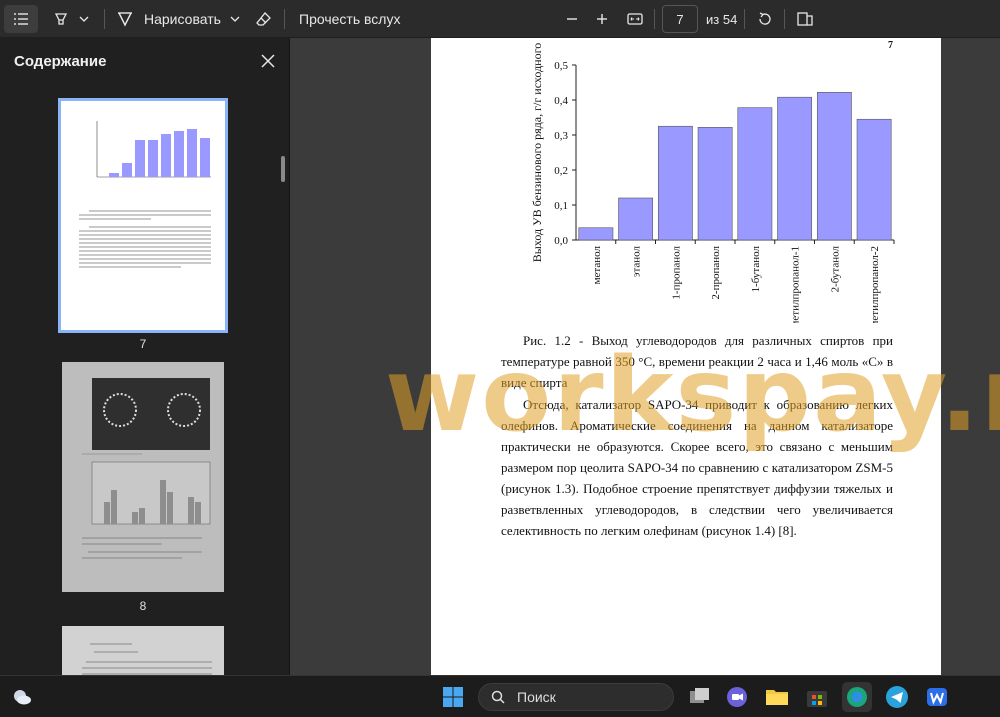 Image resolution: width=1000 pixels, height=717 pixels. I want to click on two-page-icon, so click(805, 19).